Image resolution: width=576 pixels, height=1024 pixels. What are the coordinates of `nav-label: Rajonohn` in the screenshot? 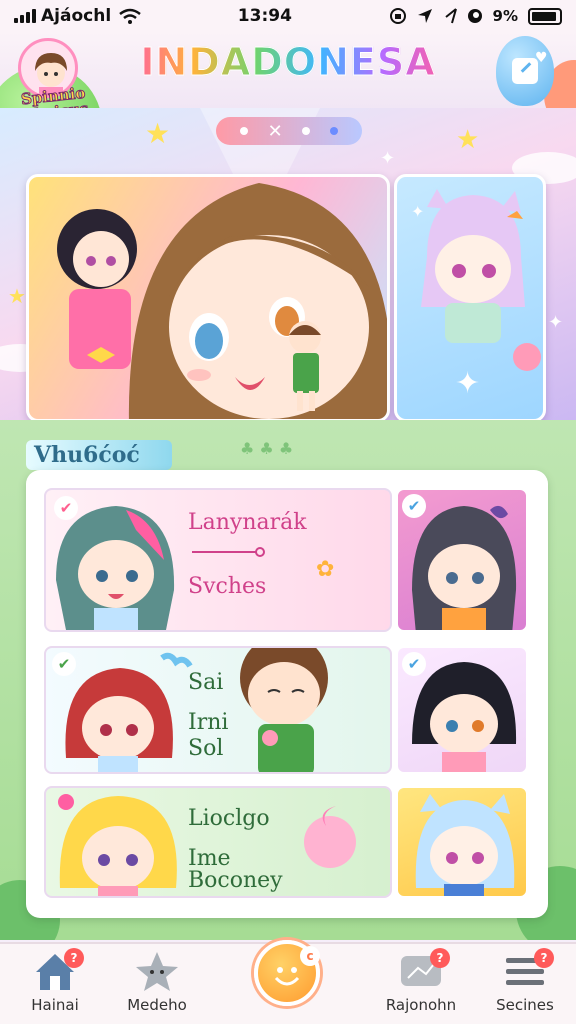 It's located at (421, 1005).